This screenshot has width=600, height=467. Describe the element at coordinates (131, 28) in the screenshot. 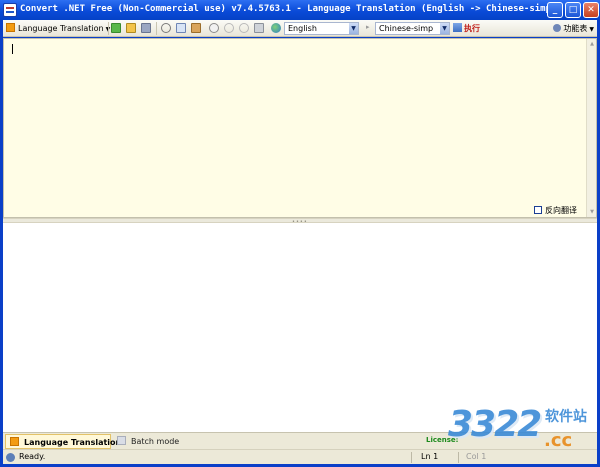

I see `open-folder-icon` at that location.